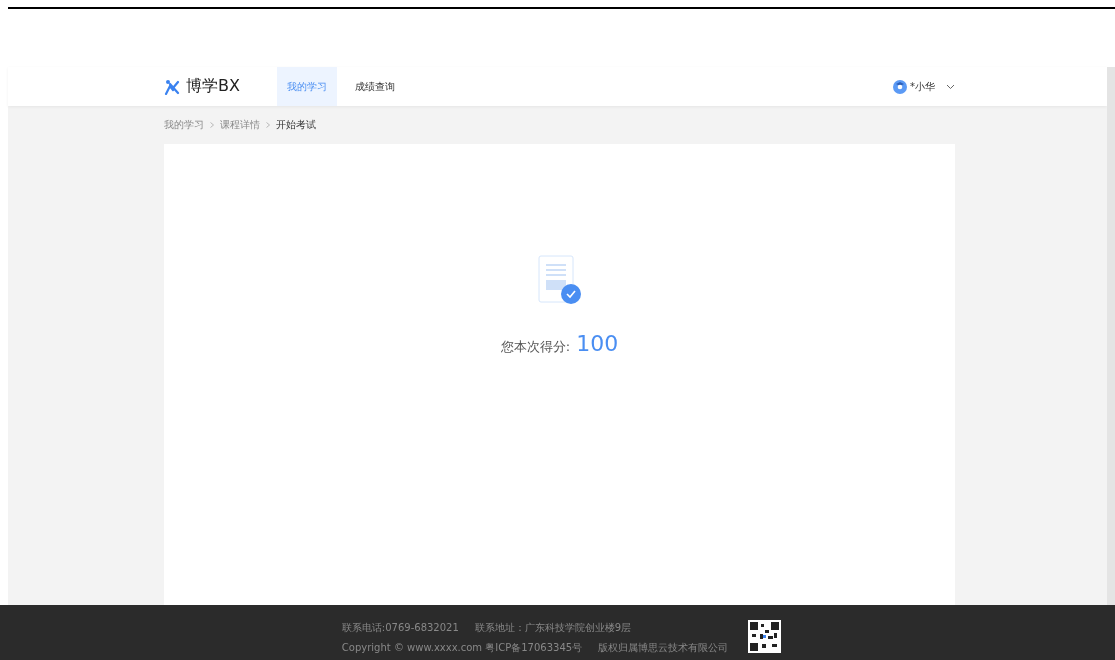  Describe the element at coordinates (400, 628) in the screenshot. I see `phone-text: 联系电话:0769-6832021` at that location.